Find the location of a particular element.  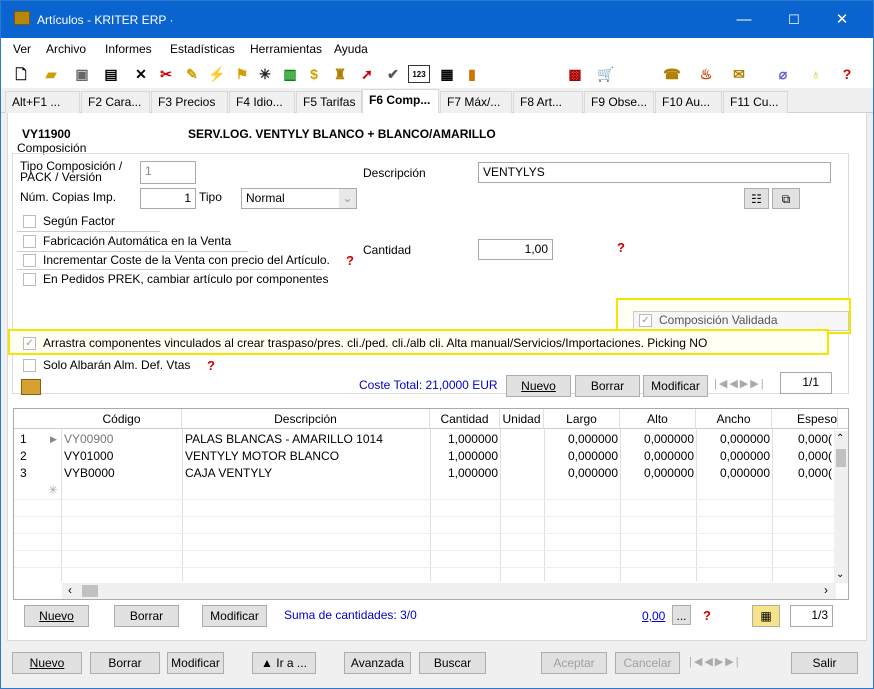

open-icon: ▰ is located at coordinates (51, 74).